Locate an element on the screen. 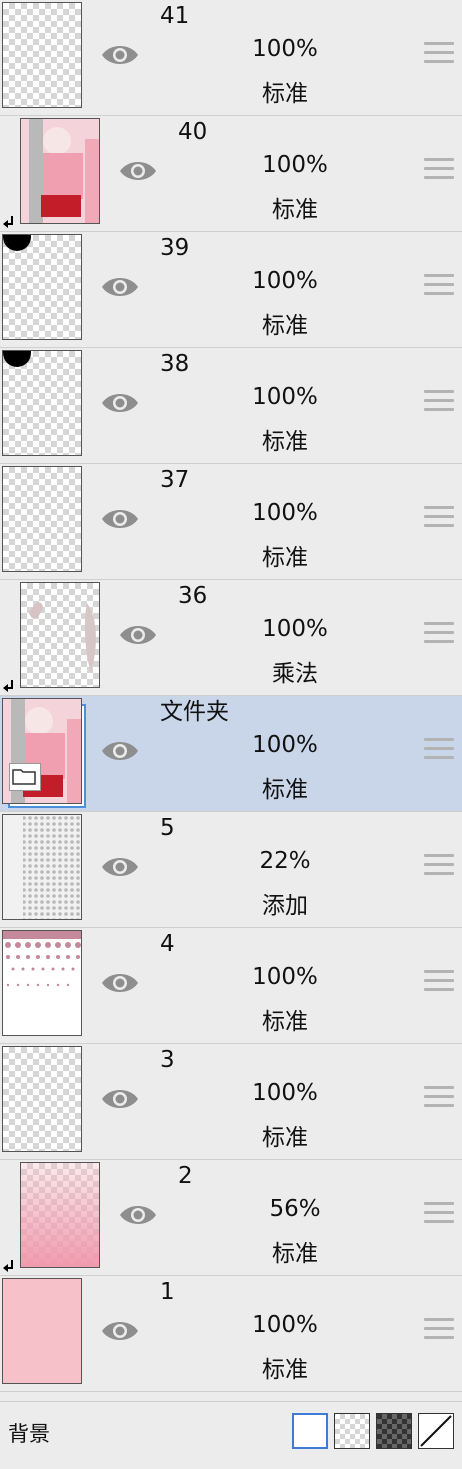 The height and width of the screenshot is (1469, 462). layer-row: 37 100% 标准 is located at coordinates (231, 522).